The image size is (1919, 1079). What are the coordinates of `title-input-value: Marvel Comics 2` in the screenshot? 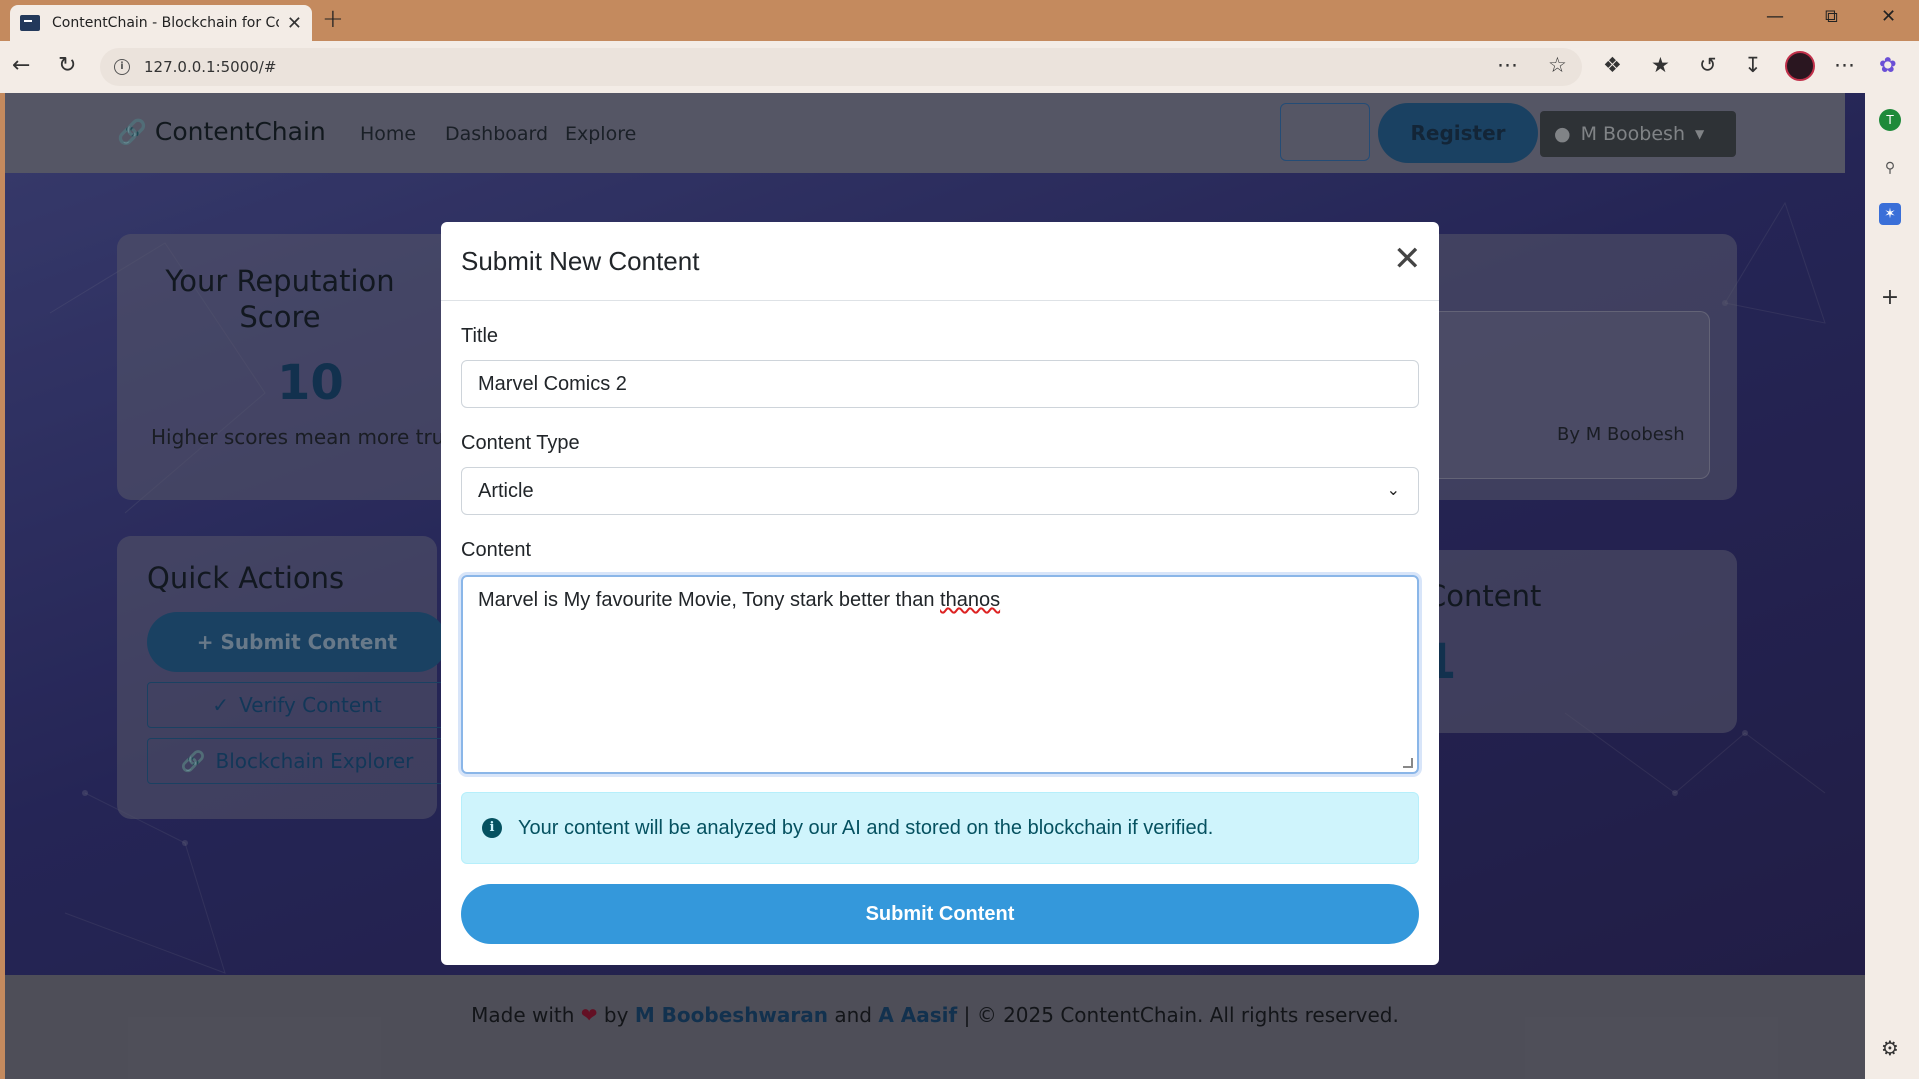 It's located at (552, 383).